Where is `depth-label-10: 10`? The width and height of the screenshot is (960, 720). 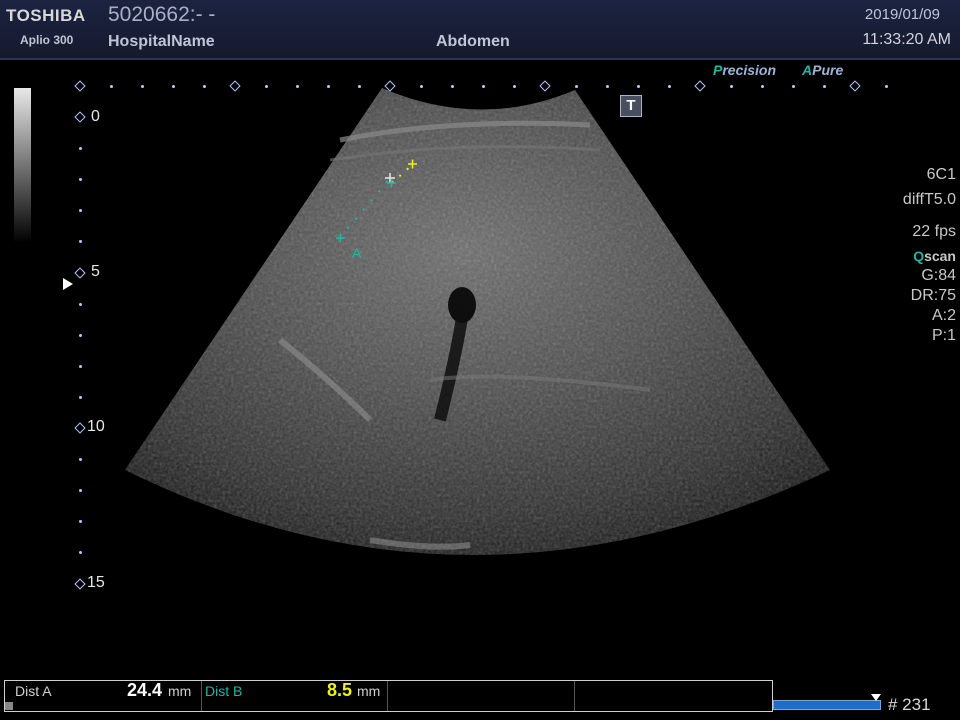 depth-label-10: 10 is located at coordinates (96, 426).